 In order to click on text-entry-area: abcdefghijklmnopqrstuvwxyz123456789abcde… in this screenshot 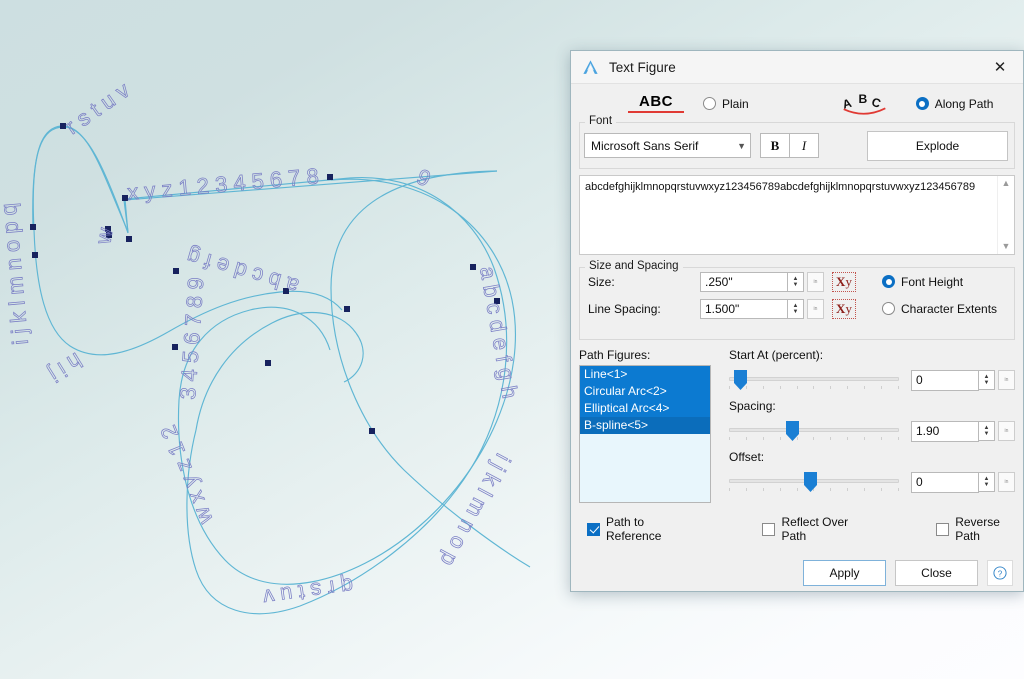, I will do `click(797, 215)`.